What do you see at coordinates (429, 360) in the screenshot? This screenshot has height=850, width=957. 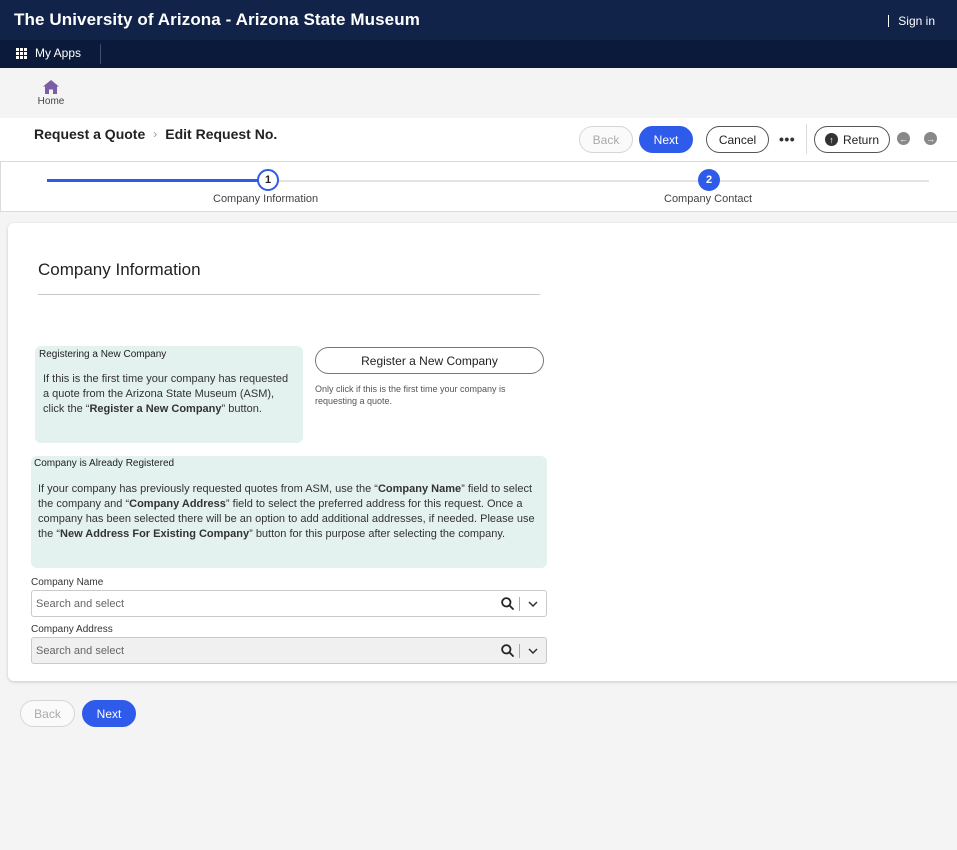 I see `register-new-company-button: Register a New Company` at bounding box center [429, 360].